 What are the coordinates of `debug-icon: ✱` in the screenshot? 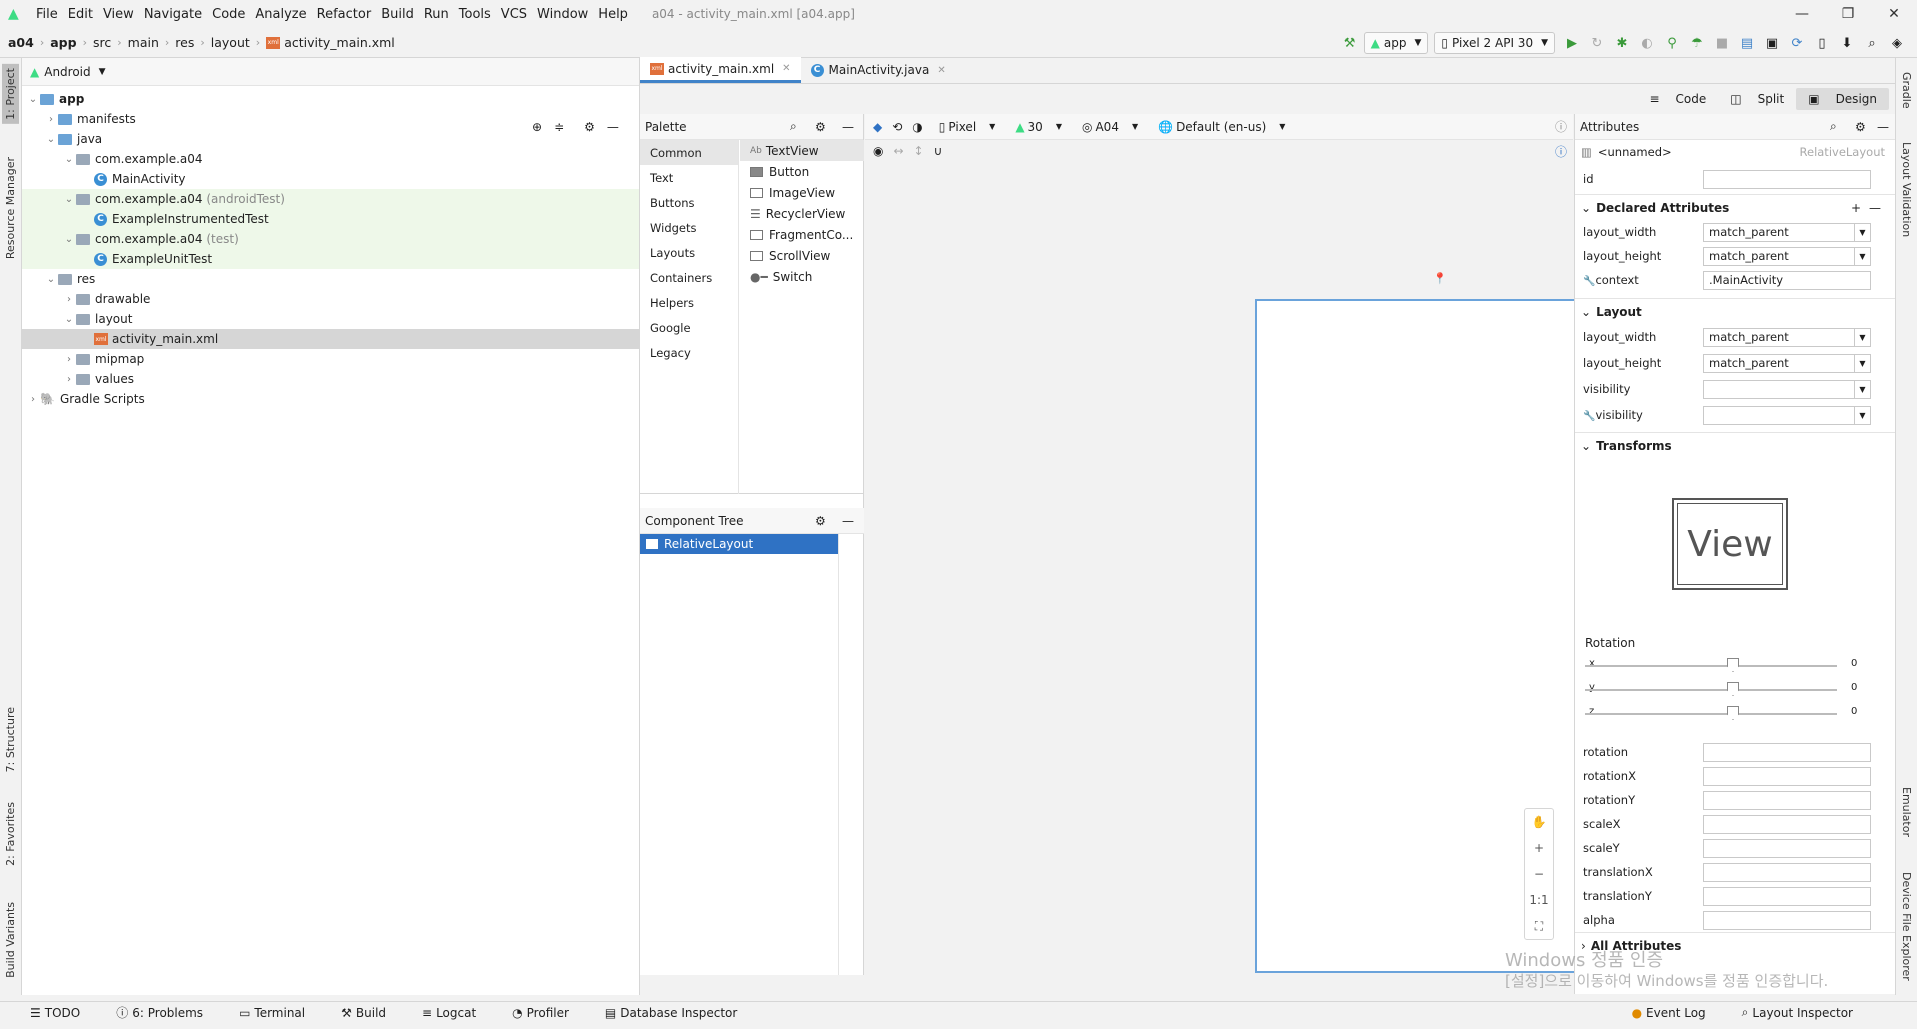 It's located at (1622, 43).